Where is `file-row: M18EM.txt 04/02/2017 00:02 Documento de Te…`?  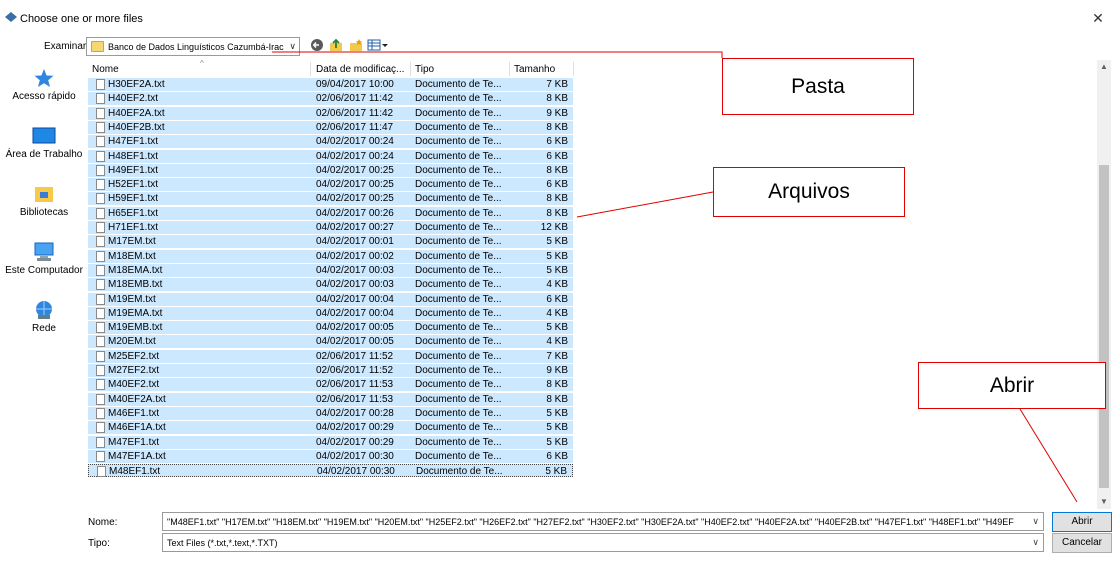
file-row: M18EM.txt 04/02/2017 00:02 Documento de Te… is located at coordinates (330, 256).